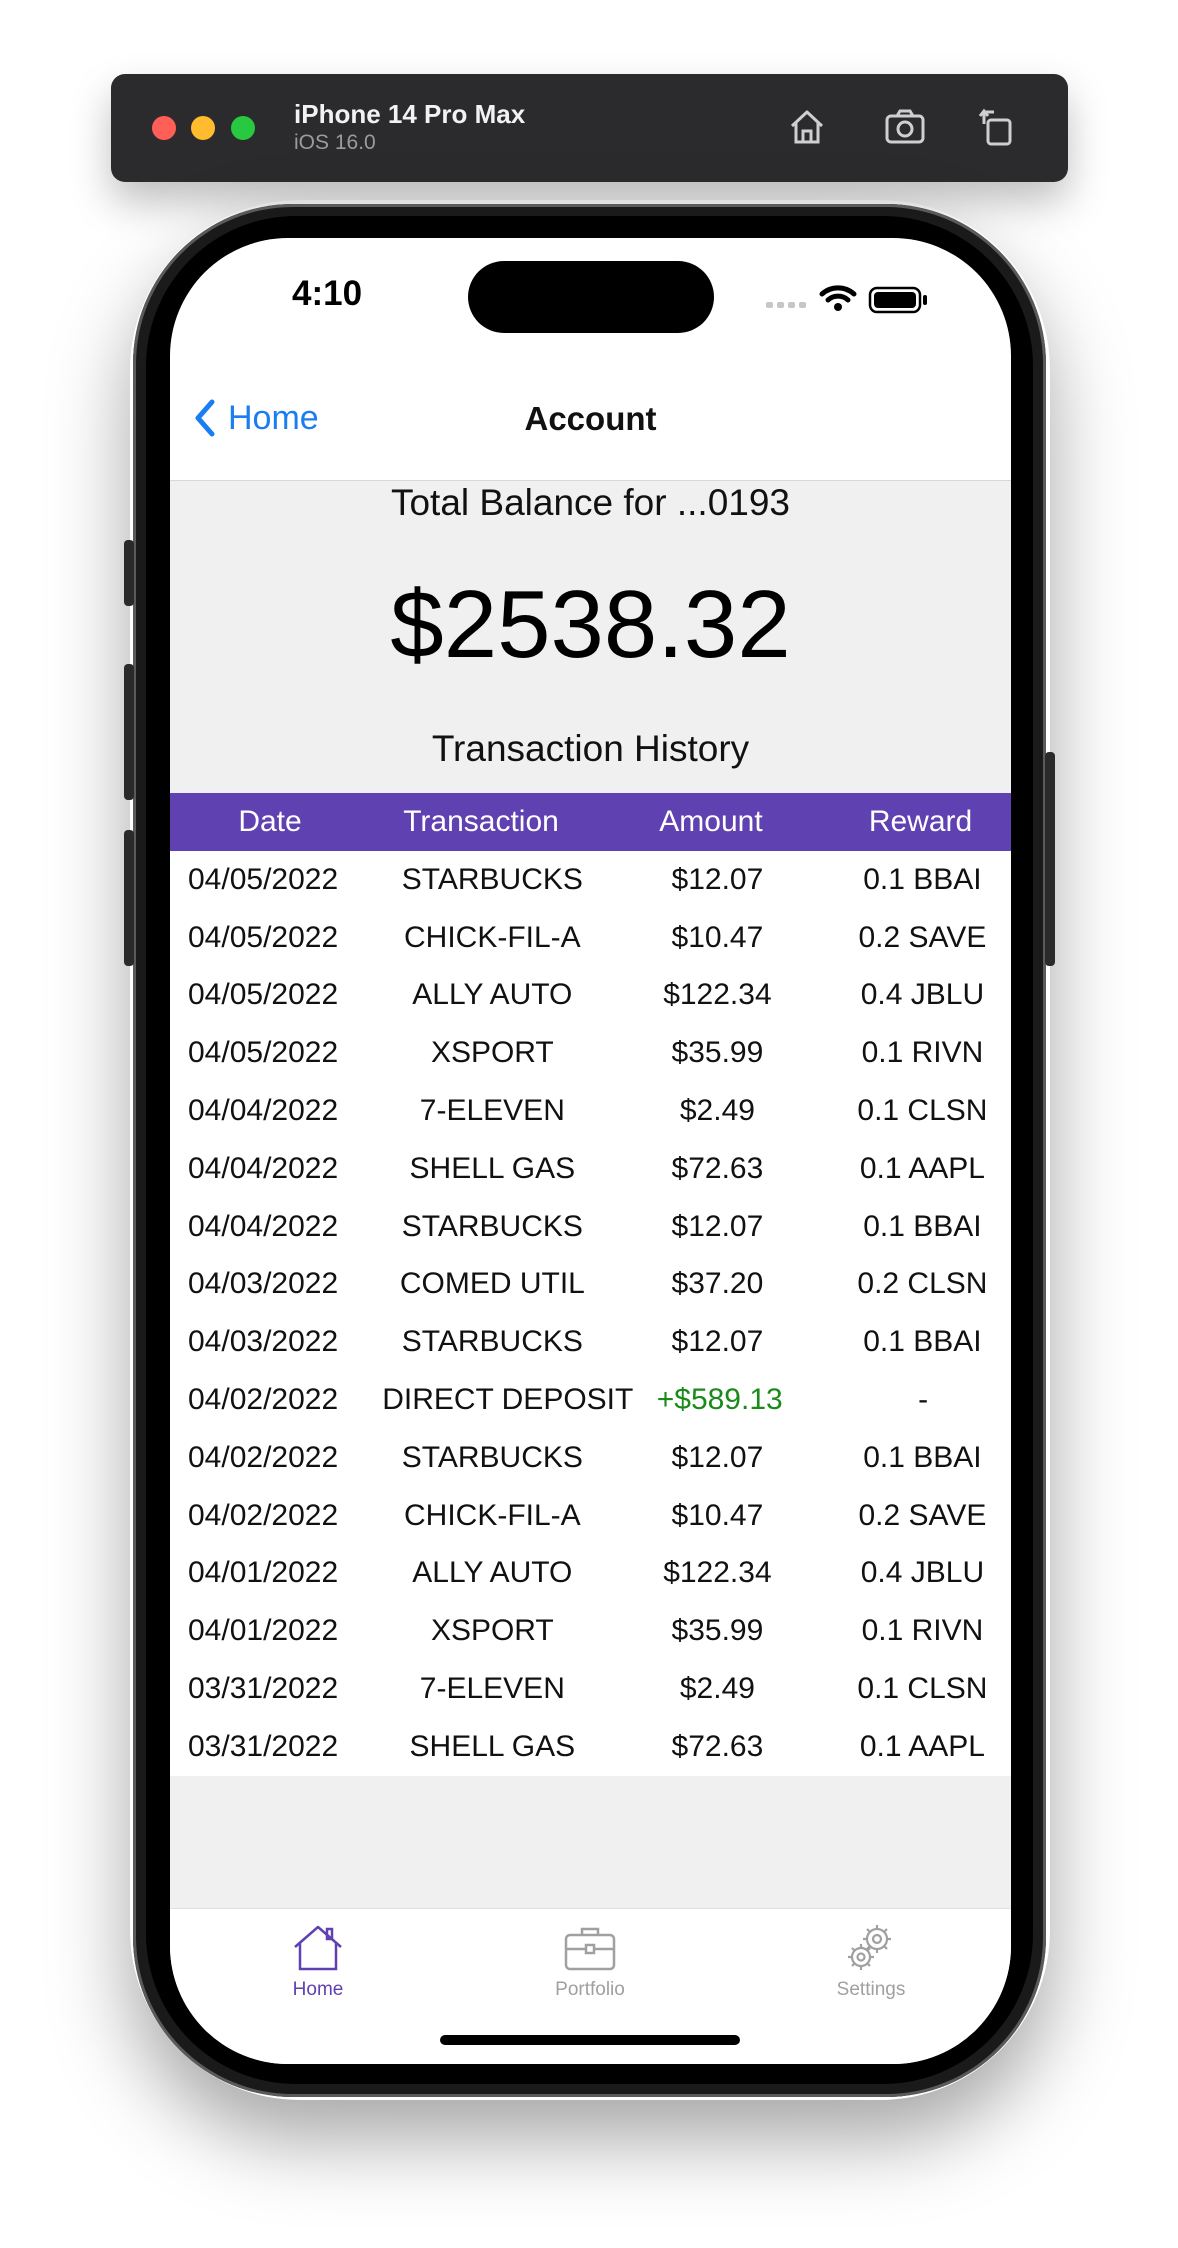 This screenshot has height=2248, width=1178. I want to click on navigation-bar: Home Account, so click(590, 419).